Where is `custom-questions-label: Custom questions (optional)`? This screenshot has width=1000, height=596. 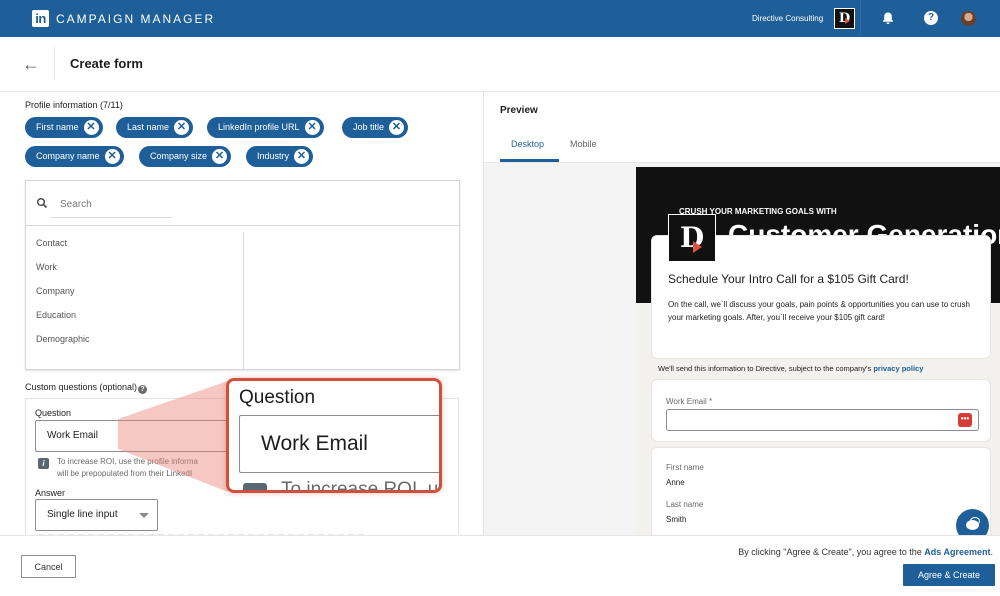
custom-questions-label: Custom questions (optional) is located at coordinates (81, 387).